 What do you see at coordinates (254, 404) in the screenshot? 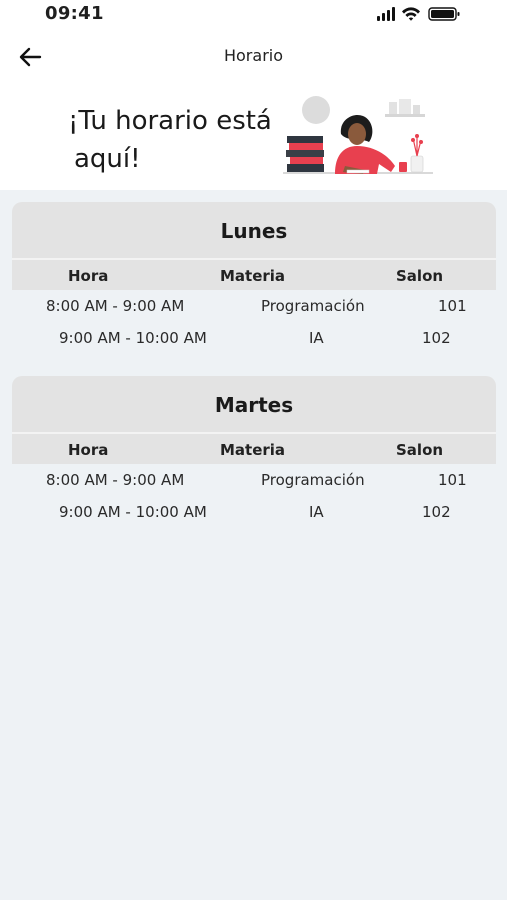
I see `day-title: Martes` at bounding box center [254, 404].